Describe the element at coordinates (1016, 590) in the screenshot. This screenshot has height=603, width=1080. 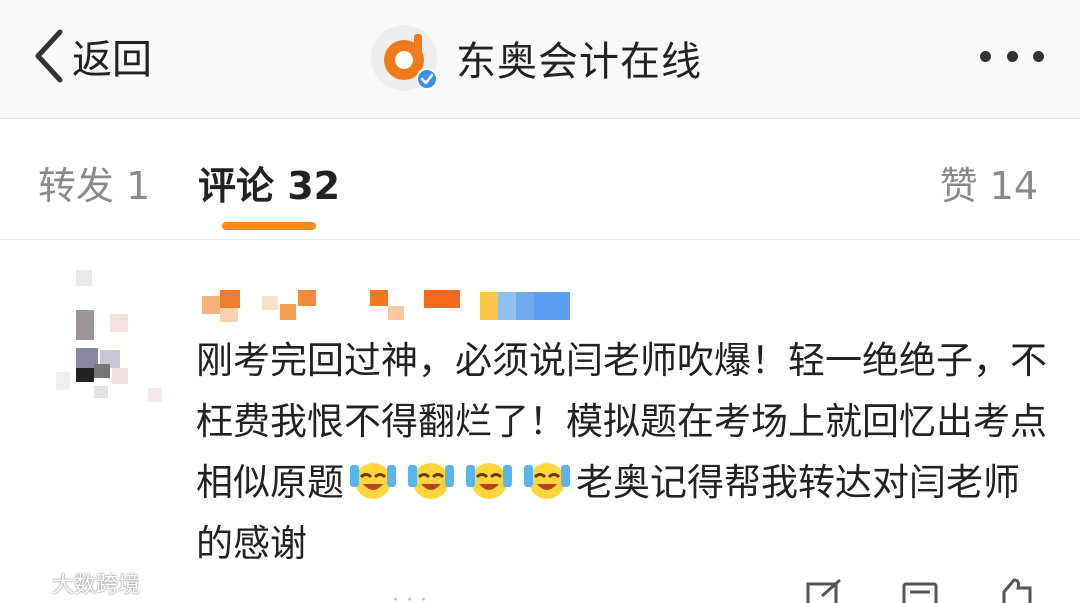
I see `like-icon` at that location.